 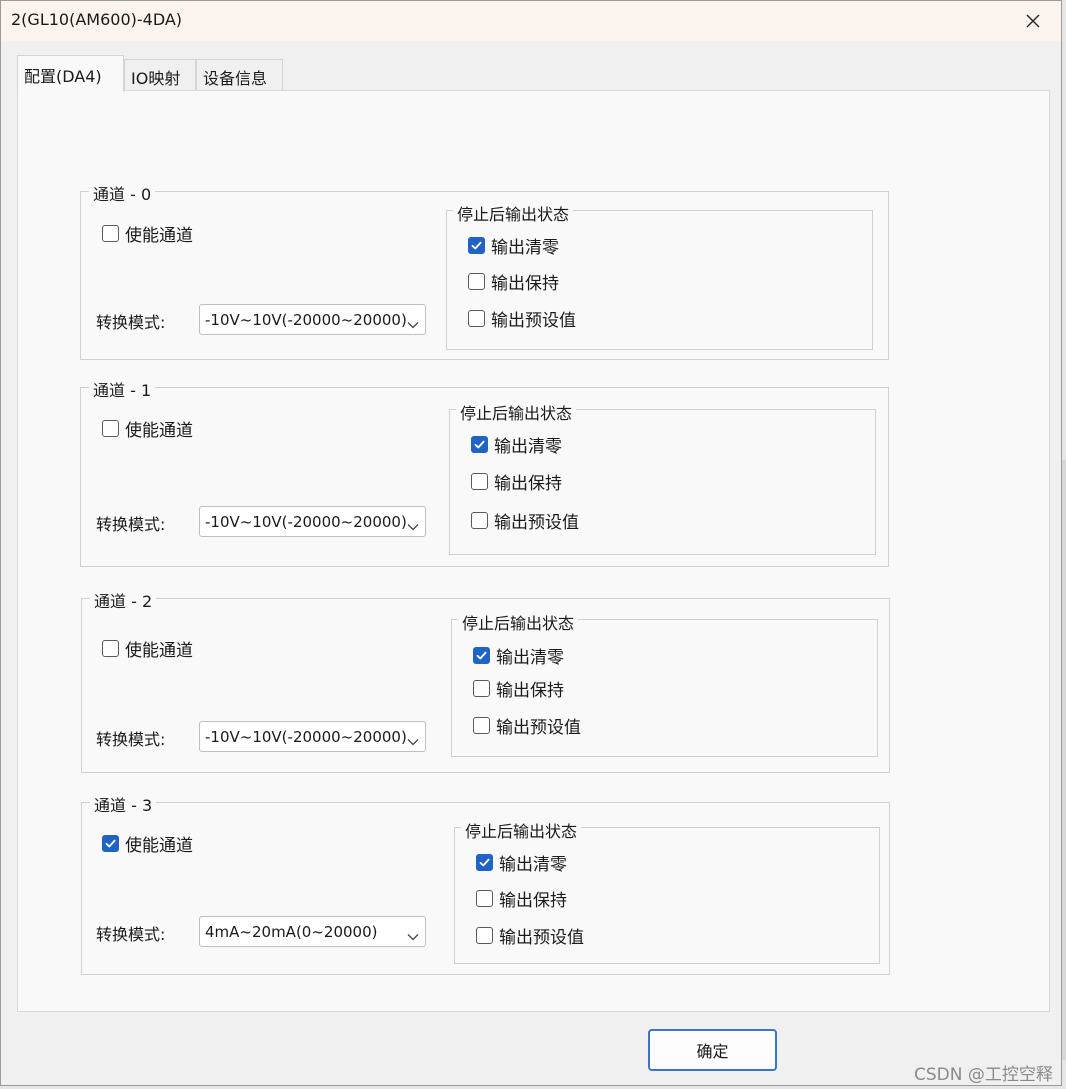 I want to click on channel-3-enable-checkbox: 使能通道, so click(x=147, y=843).